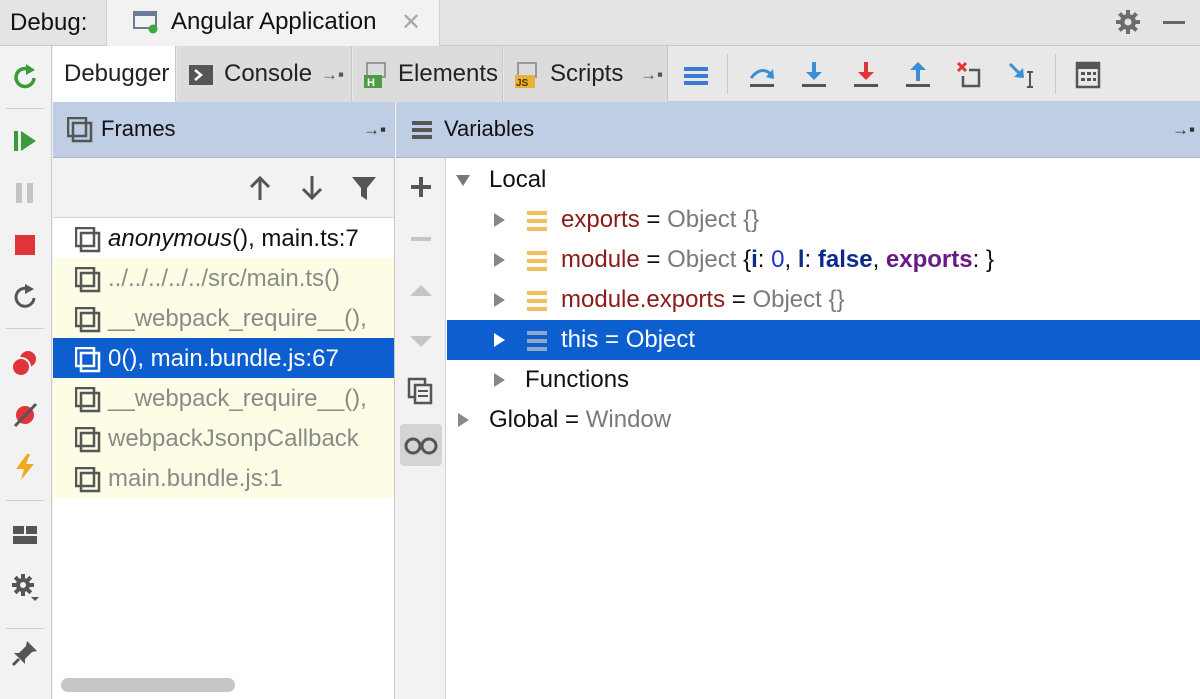 The image size is (1200, 699). What do you see at coordinates (866, 75) in the screenshot?
I see `force-step-into-icon` at bounding box center [866, 75].